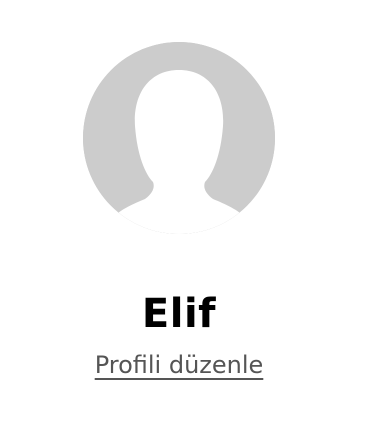  Describe the element at coordinates (179, 314) in the screenshot. I see `profile-name: Elif` at that location.